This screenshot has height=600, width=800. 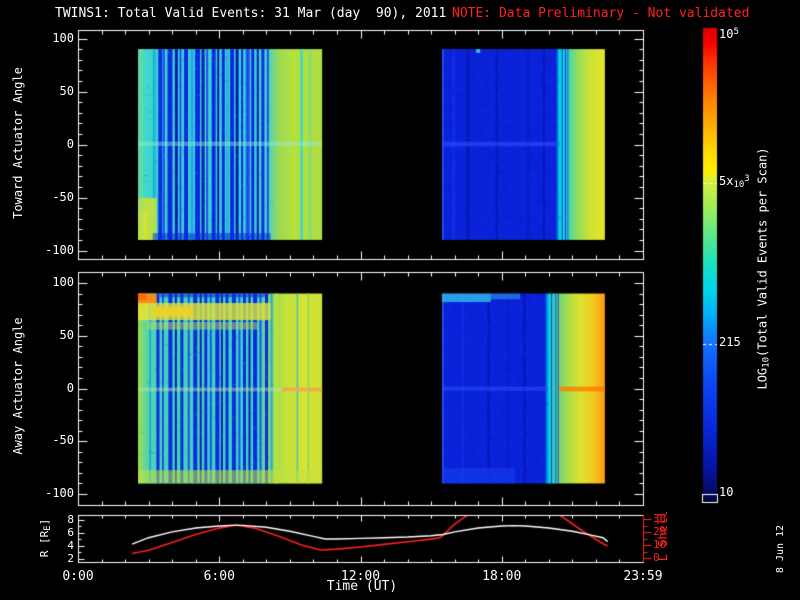 What do you see at coordinates (730, 342) in the screenshot?
I see `colorbar-tick-label: 215` at bounding box center [730, 342].